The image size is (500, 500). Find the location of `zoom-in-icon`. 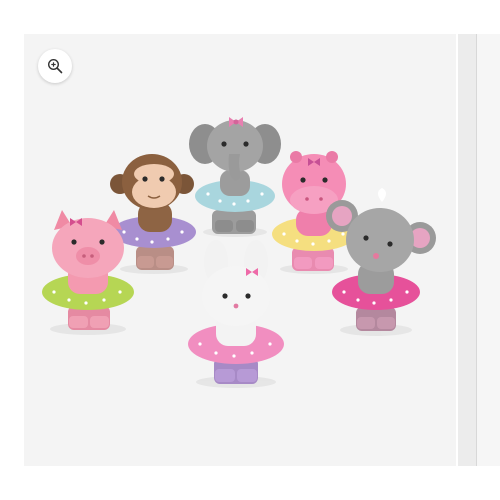

zoom-in-icon is located at coordinates (55, 66).